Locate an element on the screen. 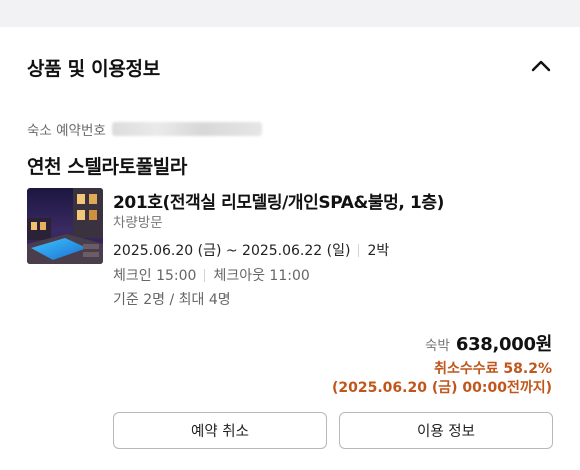 This screenshot has height=470, width=580. cancel-fee-deadline: (2025.06.20 (금) 00:00전까지) is located at coordinates (442, 388).